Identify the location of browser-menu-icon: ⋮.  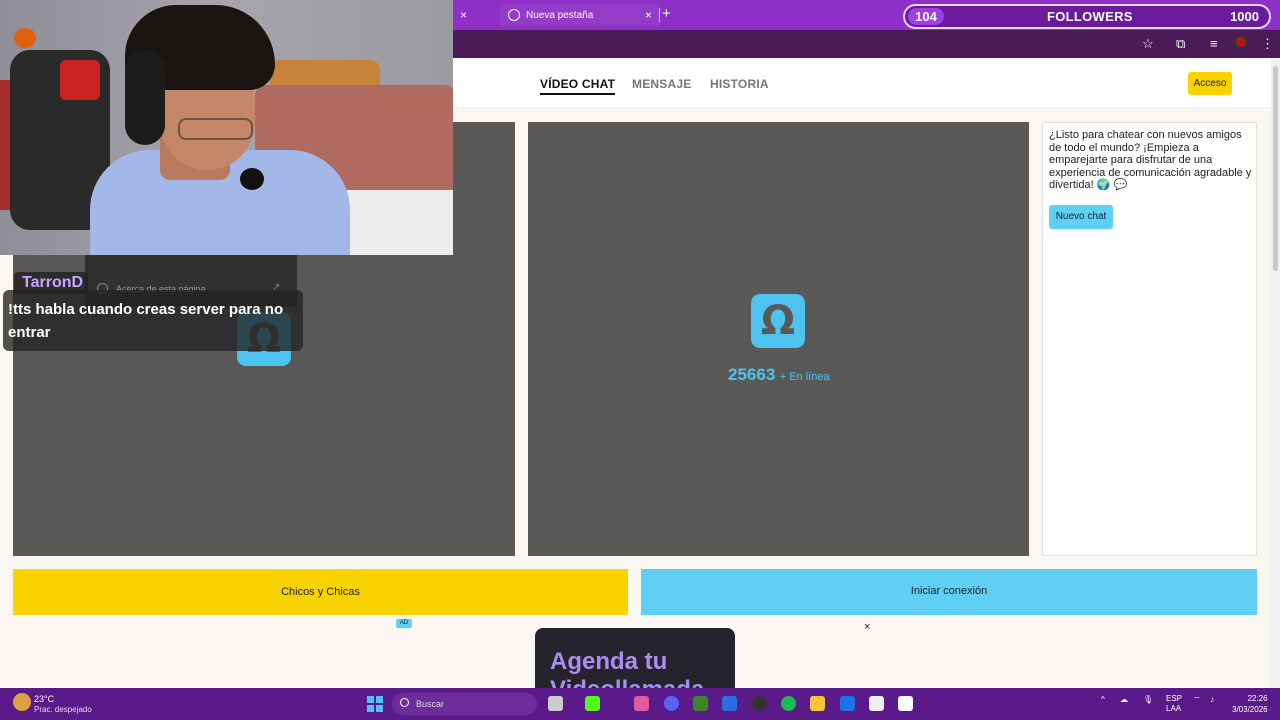
(1267, 44).